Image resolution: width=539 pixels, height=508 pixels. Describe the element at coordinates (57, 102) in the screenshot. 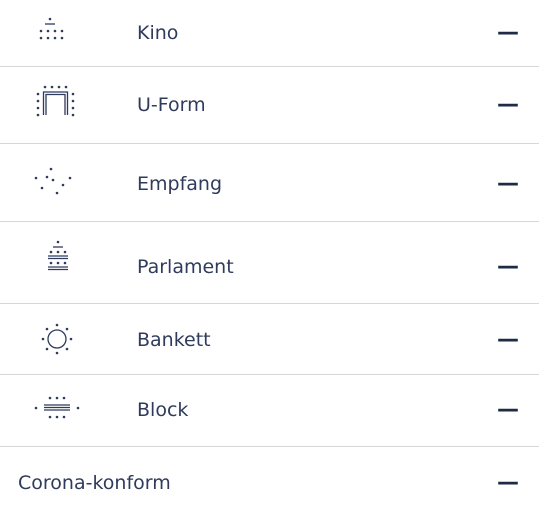

I see `u-shape-seating-icon` at that location.